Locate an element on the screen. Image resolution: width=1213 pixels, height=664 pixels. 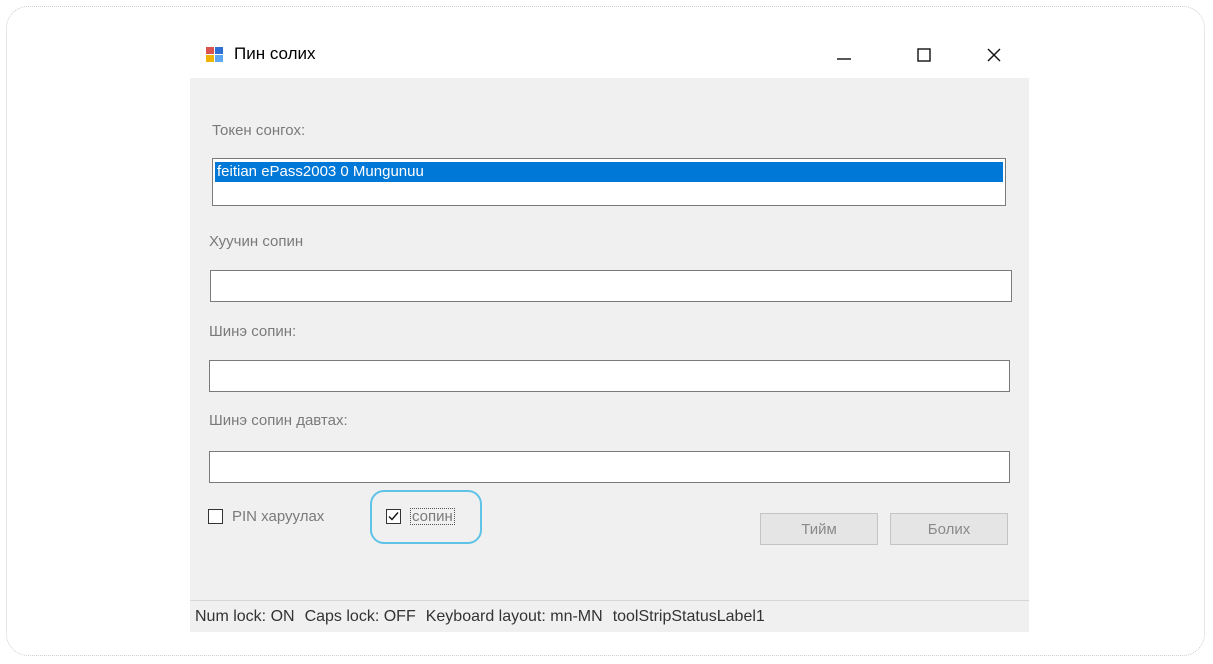
cancel-button: Болих is located at coordinates (949, 529).